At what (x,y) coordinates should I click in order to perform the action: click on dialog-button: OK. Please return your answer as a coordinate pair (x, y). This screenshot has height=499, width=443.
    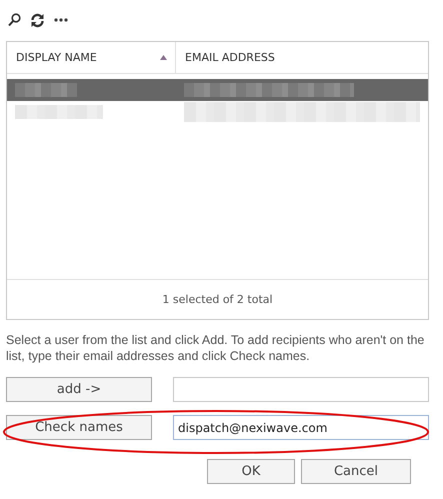
    Looking at the image, I should click on (251, 471).